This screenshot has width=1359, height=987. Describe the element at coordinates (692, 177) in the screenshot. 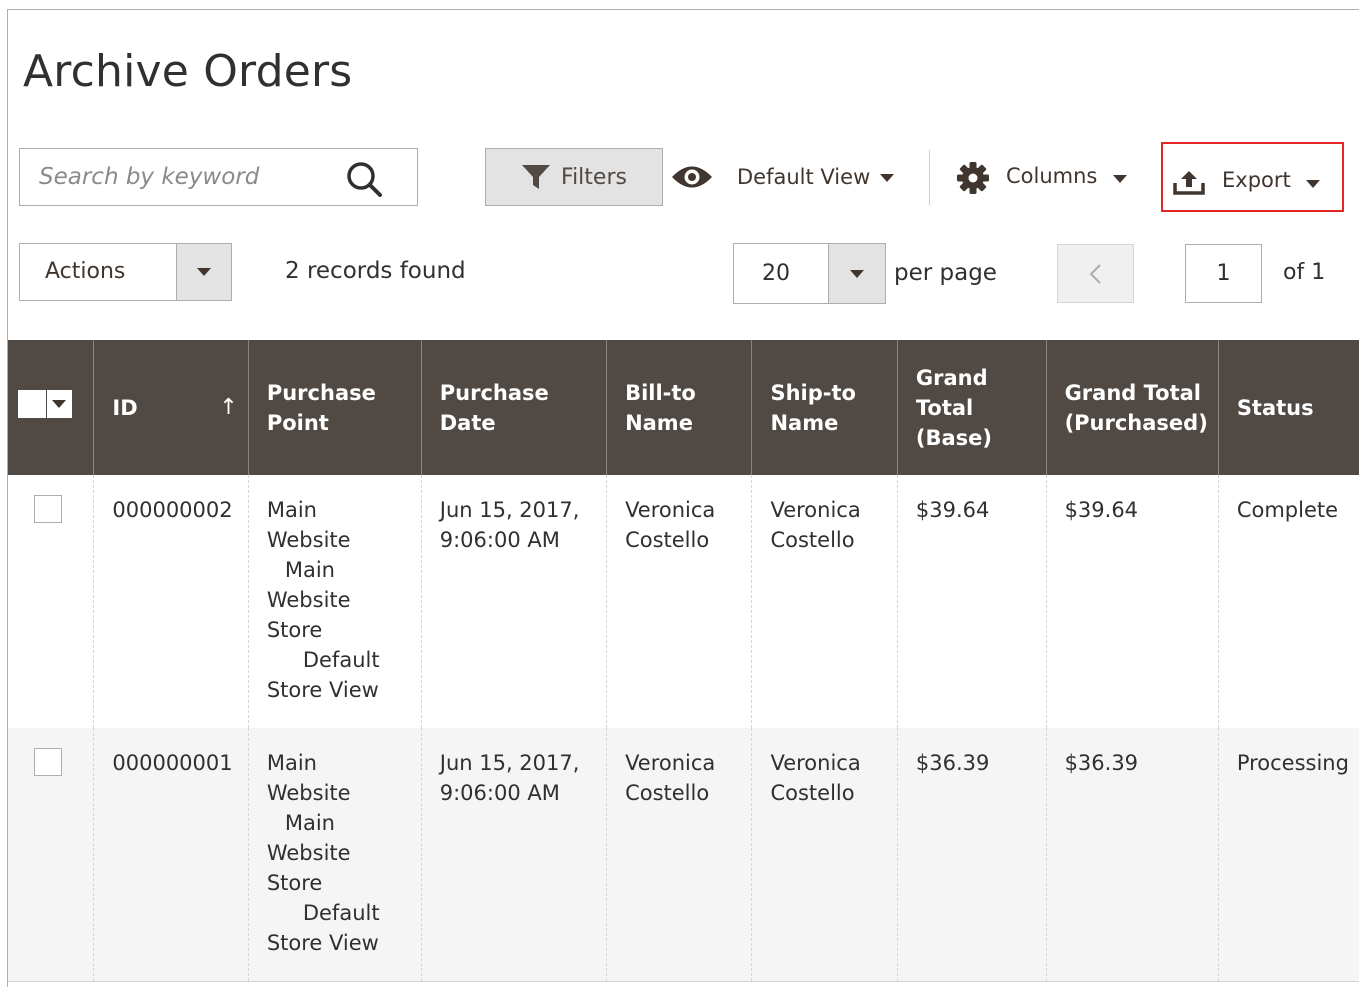

I see `eye-icon` at that location.